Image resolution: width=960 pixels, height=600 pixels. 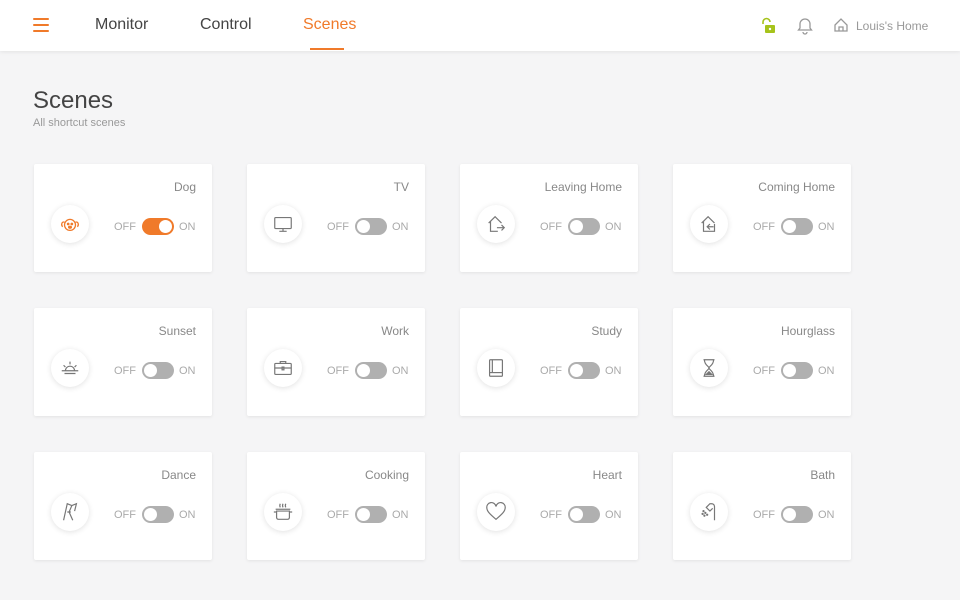 What do you see at coordinates (768, 26) in the screenshot?
I see `unlock-icon` at bounding box center [768, 26].